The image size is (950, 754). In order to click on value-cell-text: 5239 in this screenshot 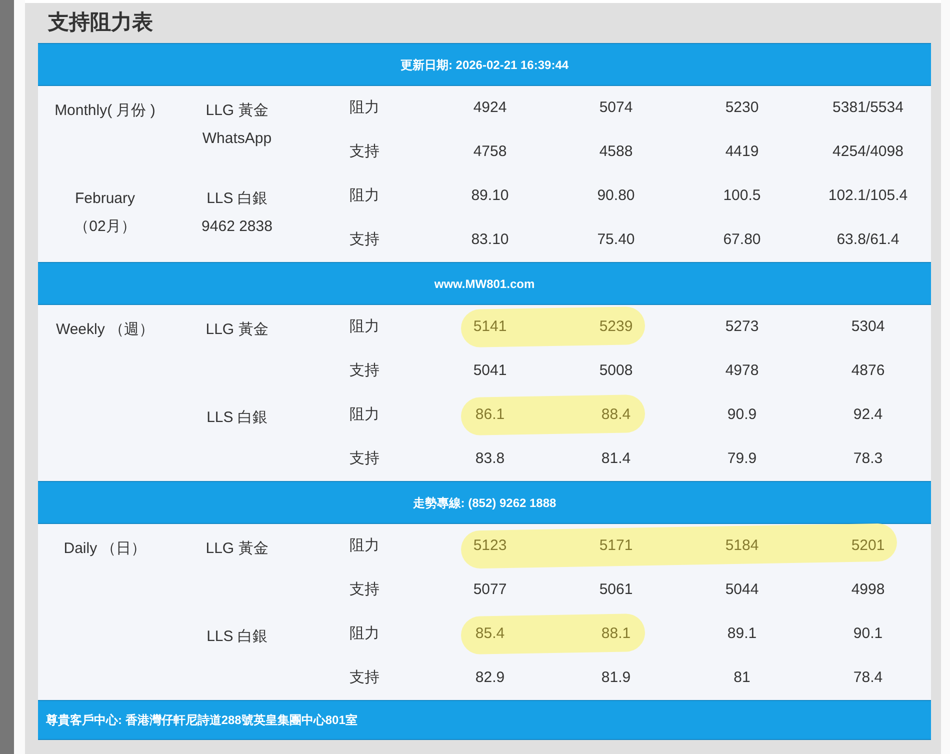, I will do `click(616, 326)`.